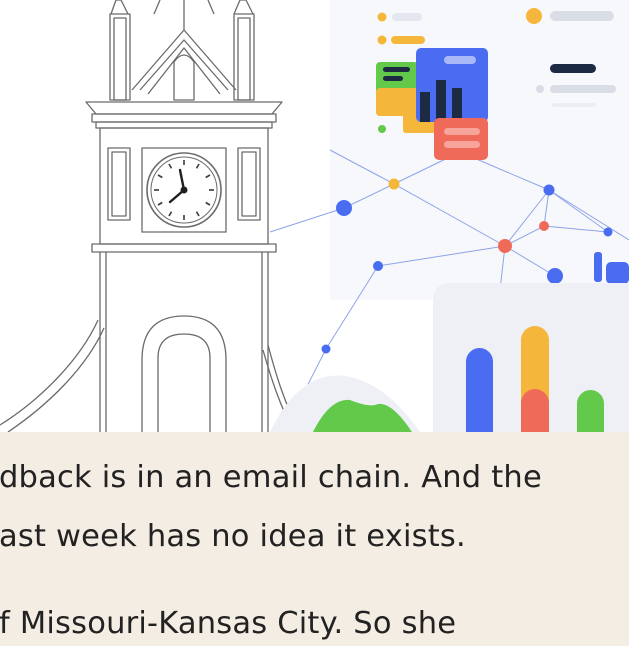  I want to click on article-text-line: dback is in an email chain. And the, so click(271, 477).